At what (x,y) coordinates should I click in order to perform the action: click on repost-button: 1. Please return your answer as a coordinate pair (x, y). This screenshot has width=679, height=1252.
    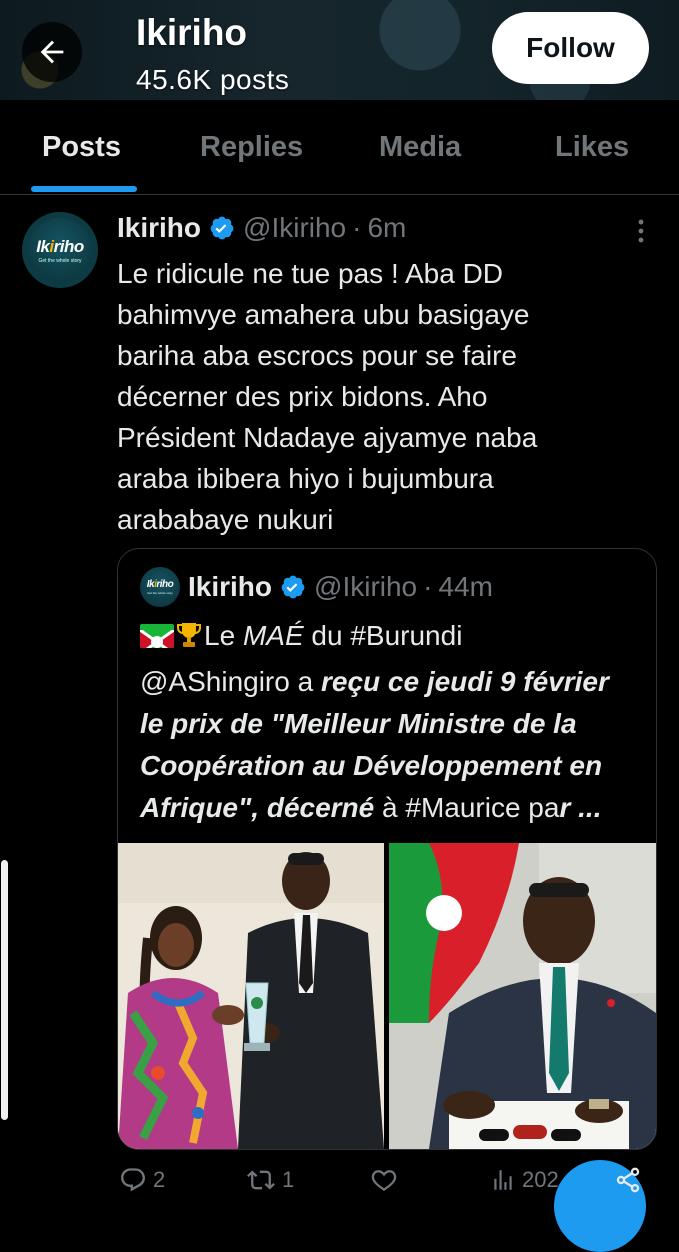
    Looking at the image, I should click on (270, 1180).